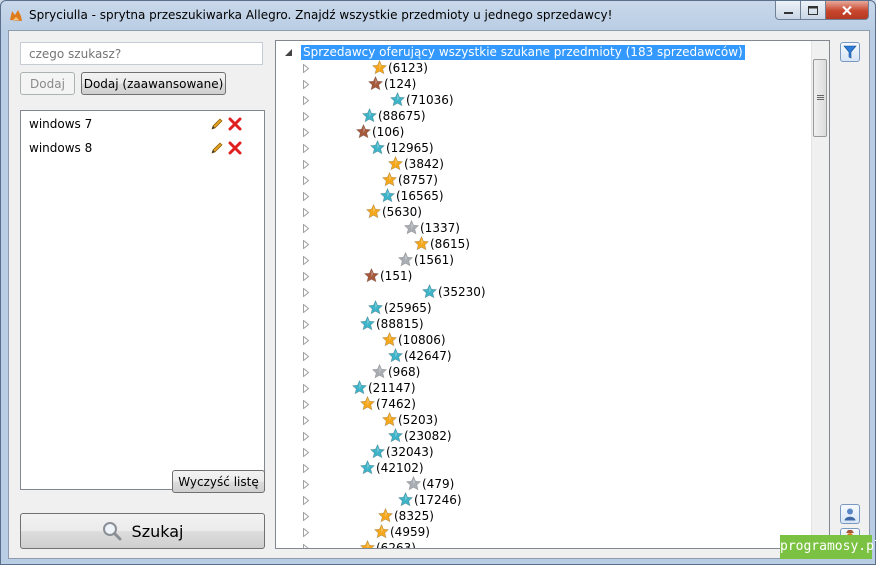 Image resolution: width=876 pixels, height=565 pixels. Describe the element at coordinates (402, 212) in the screenshot. I see `seller-rating-count: (5630)` at that location.